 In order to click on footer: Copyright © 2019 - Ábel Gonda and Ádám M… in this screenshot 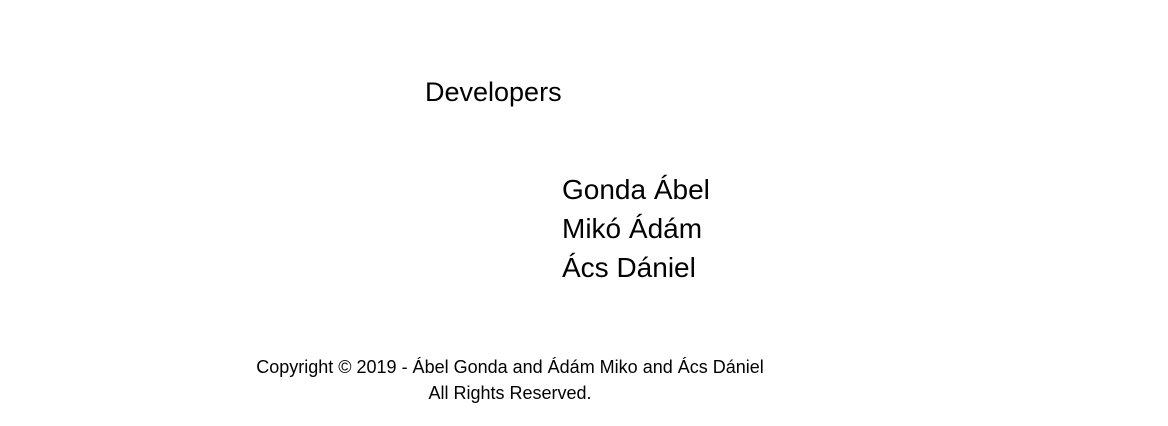, I will do `click(510, 380)`.